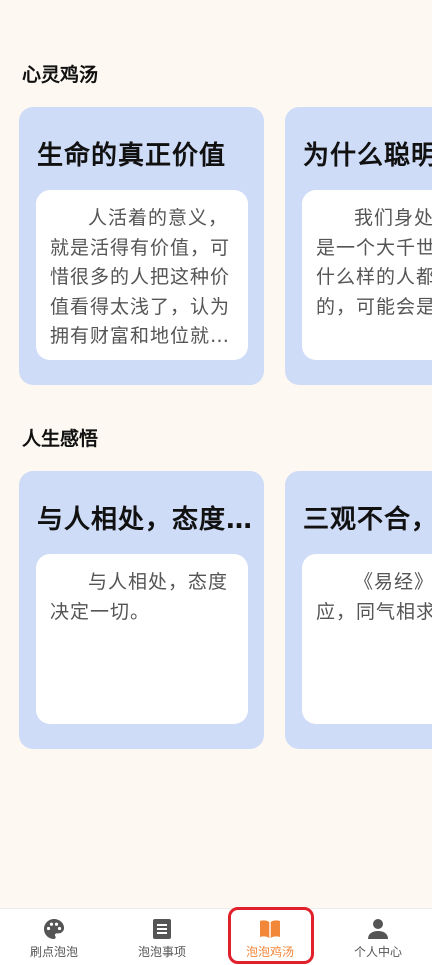  I want to click on tab-label: 刷点泡泡, so click(53, 952).